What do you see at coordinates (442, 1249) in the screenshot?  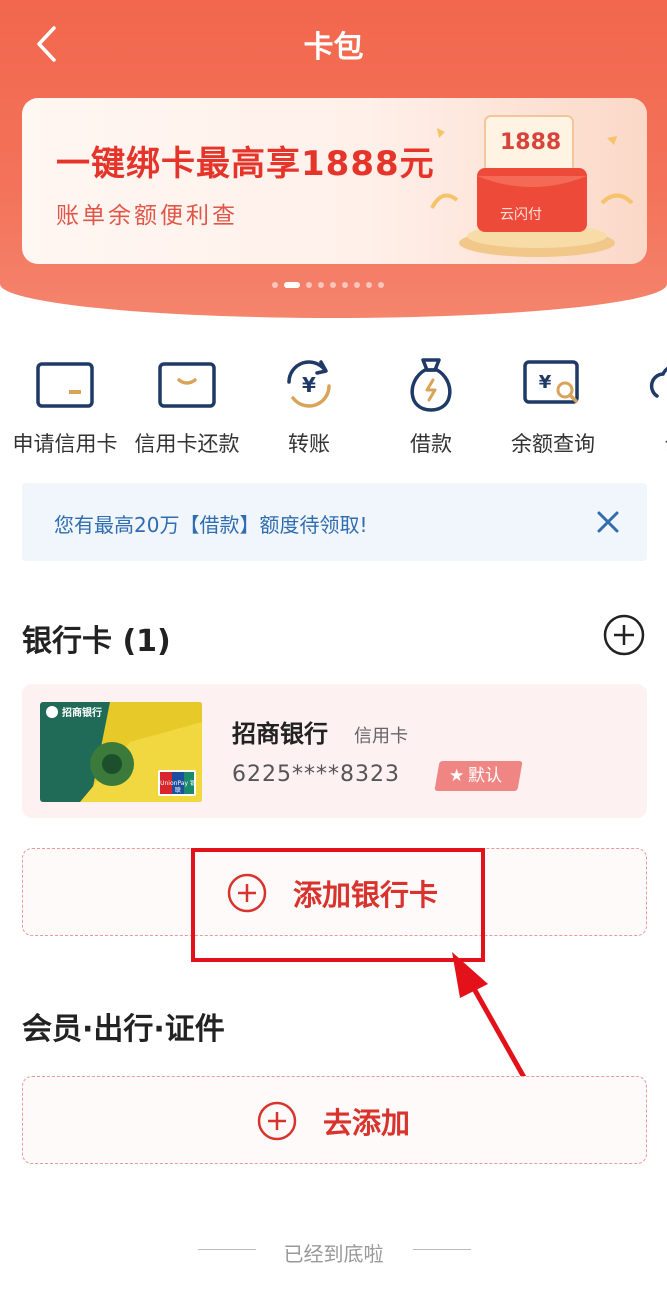 I see `footer-divider-right` at bounding box center [442, 1249].